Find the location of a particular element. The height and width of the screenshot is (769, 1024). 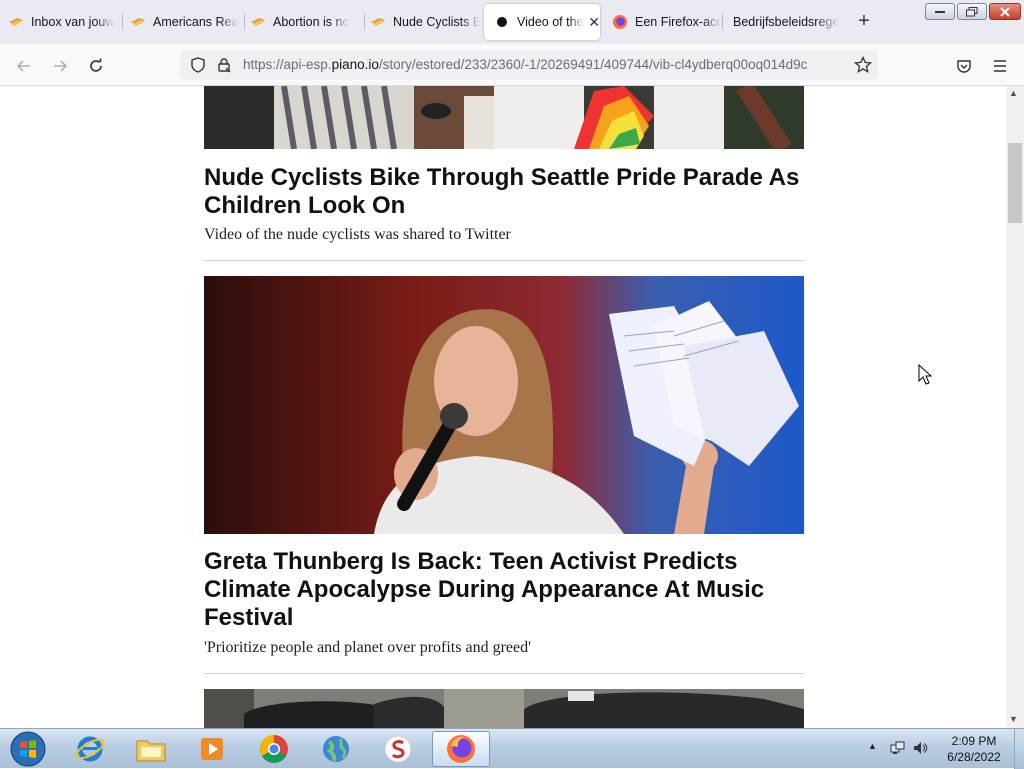

new-tab-button: + is located at coordinates (864, 22).